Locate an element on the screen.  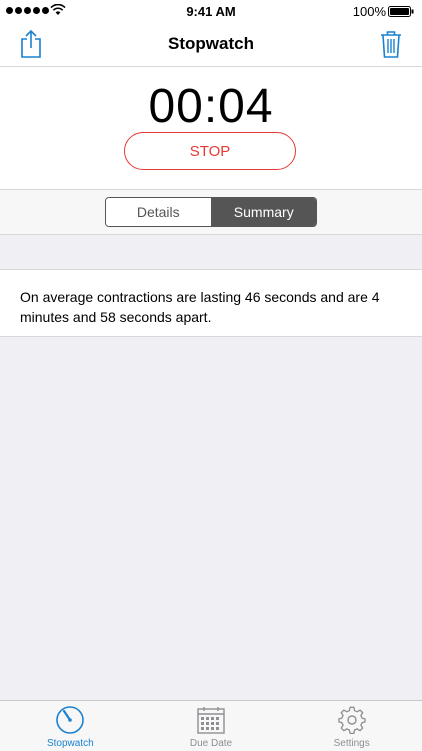
page-title: Stopwatch is located at coordinates (211, 43).